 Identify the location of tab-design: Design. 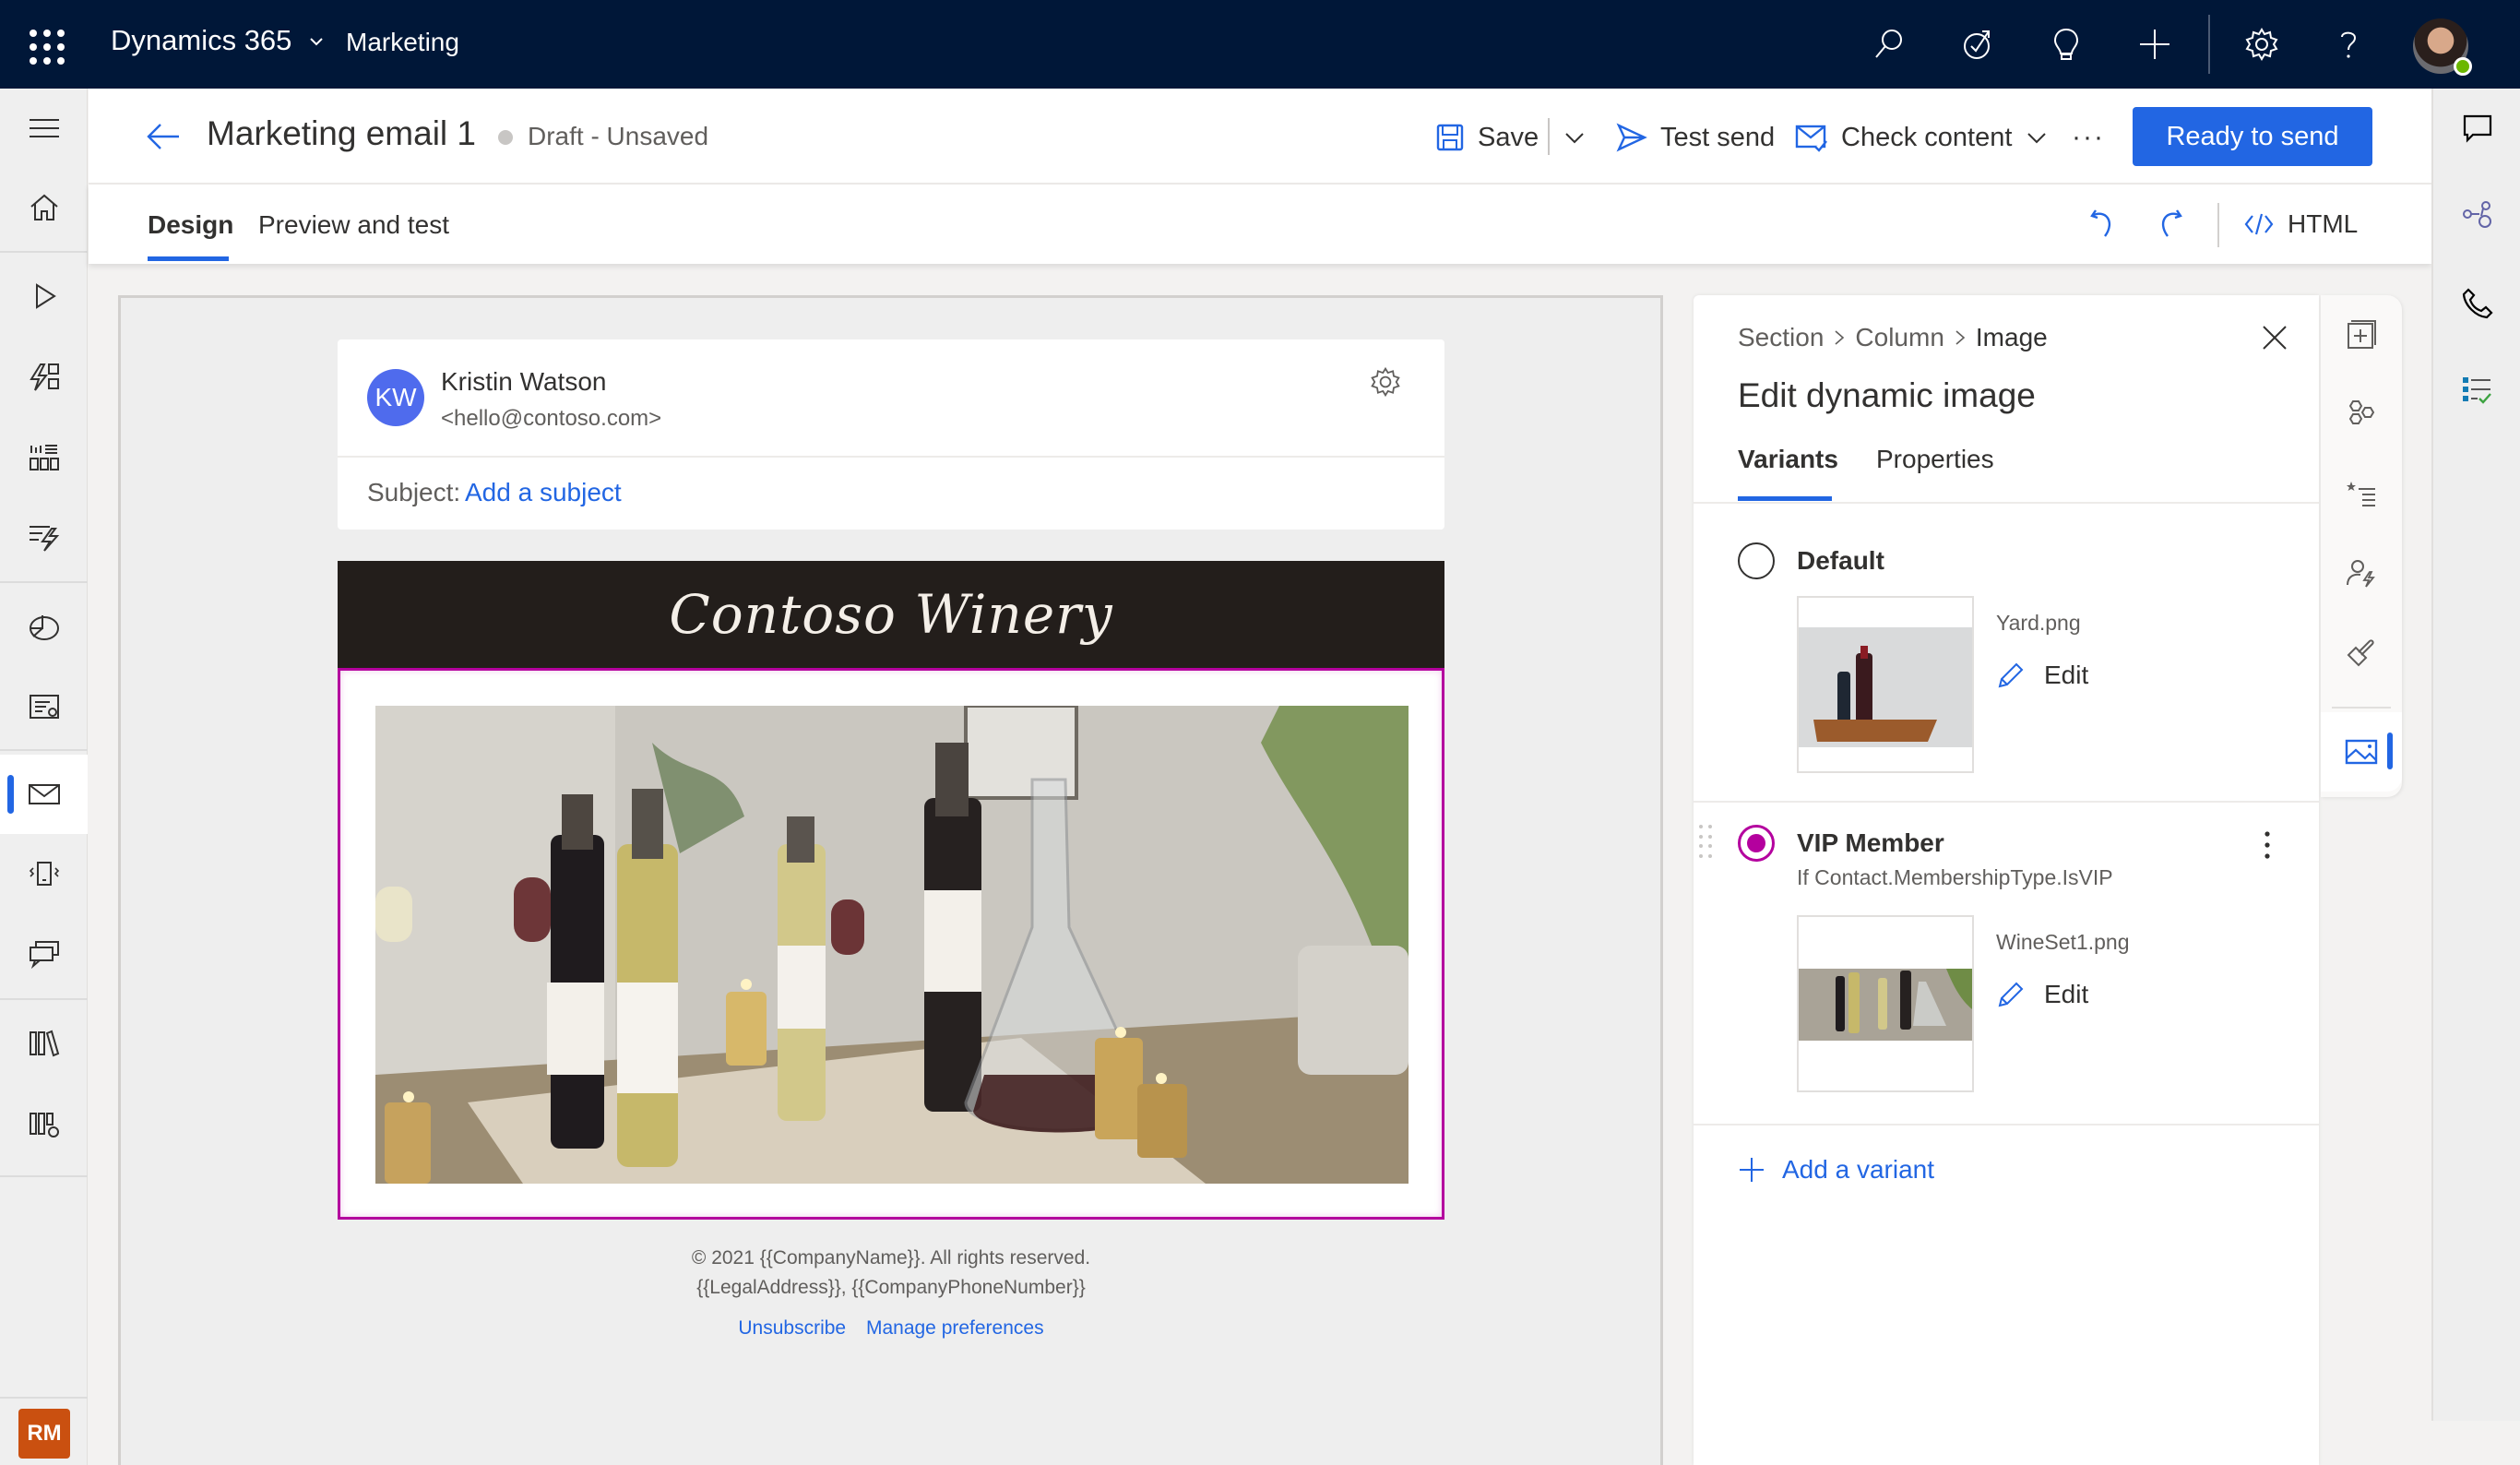
(190, 225).